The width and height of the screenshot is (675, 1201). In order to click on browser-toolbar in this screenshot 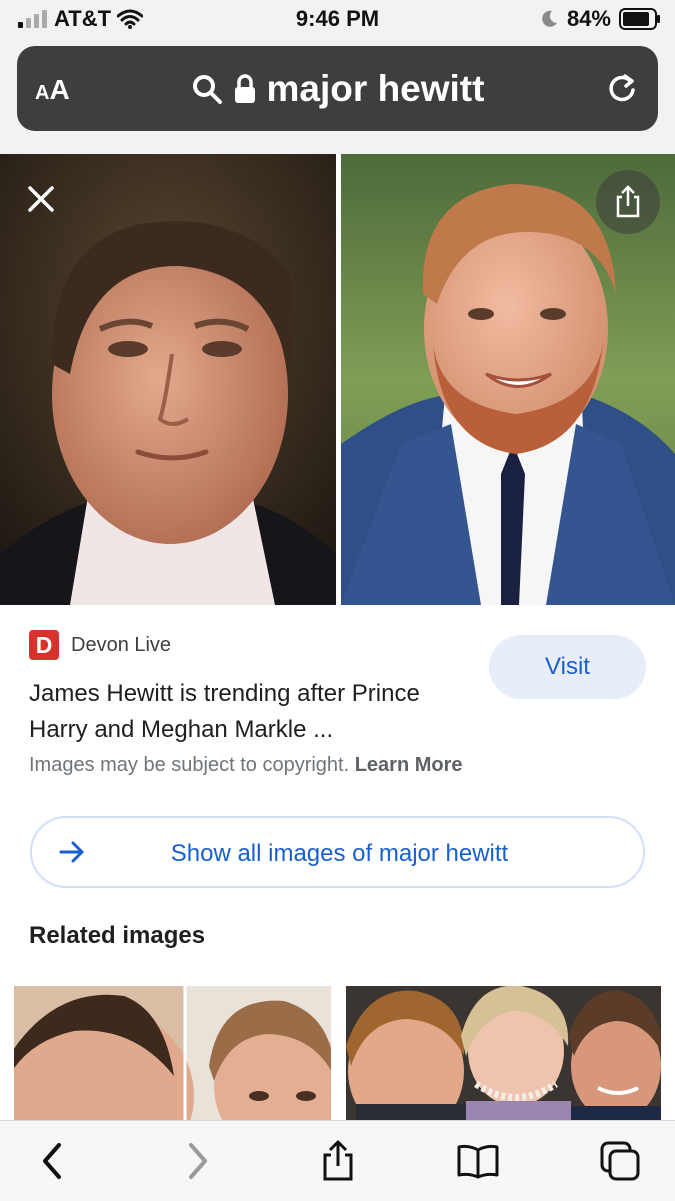, I will do `click(337, 1160)`.